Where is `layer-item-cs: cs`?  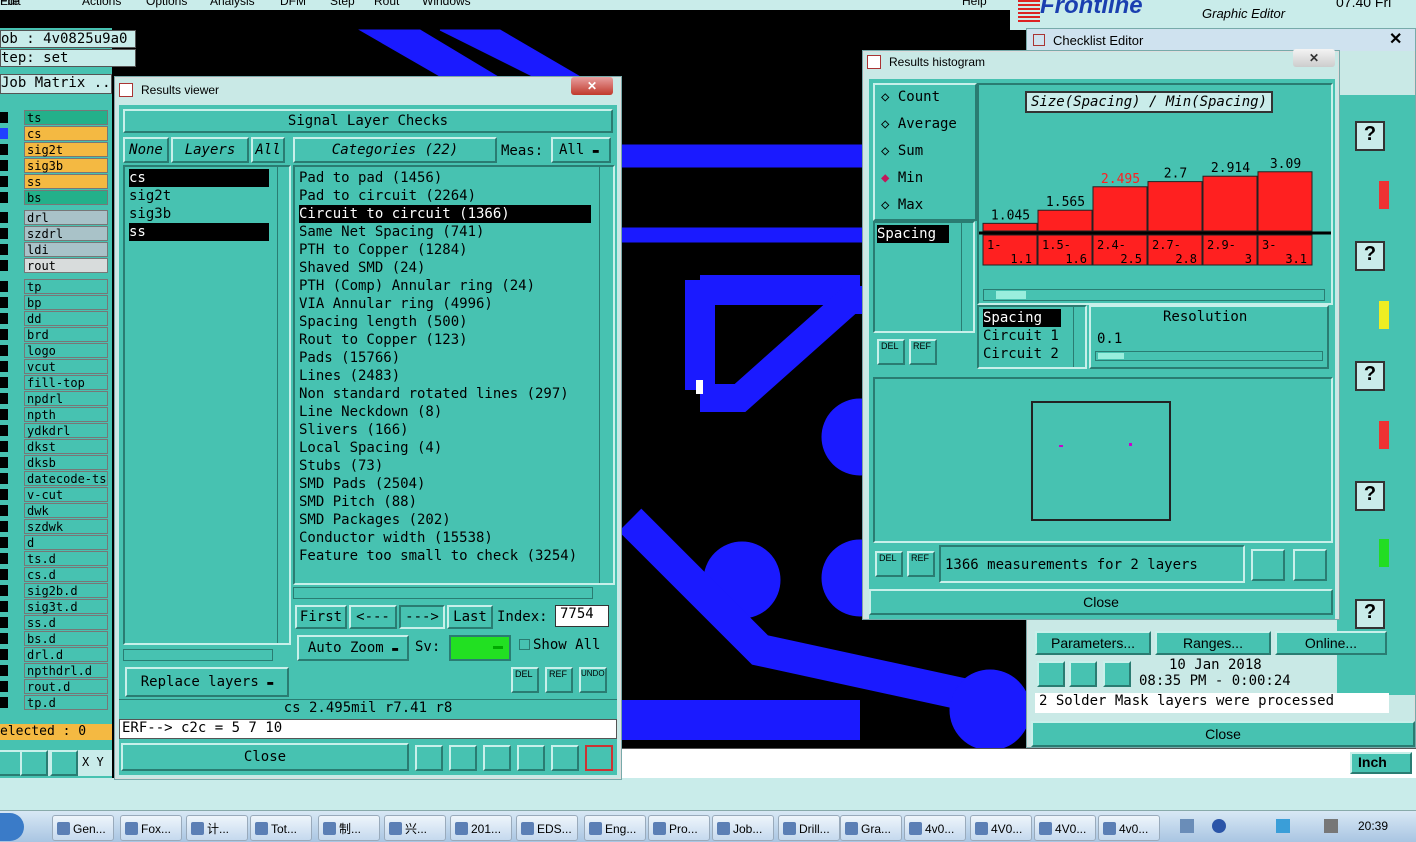
layer-item-cs: cs is located at coordinates (199, 178).